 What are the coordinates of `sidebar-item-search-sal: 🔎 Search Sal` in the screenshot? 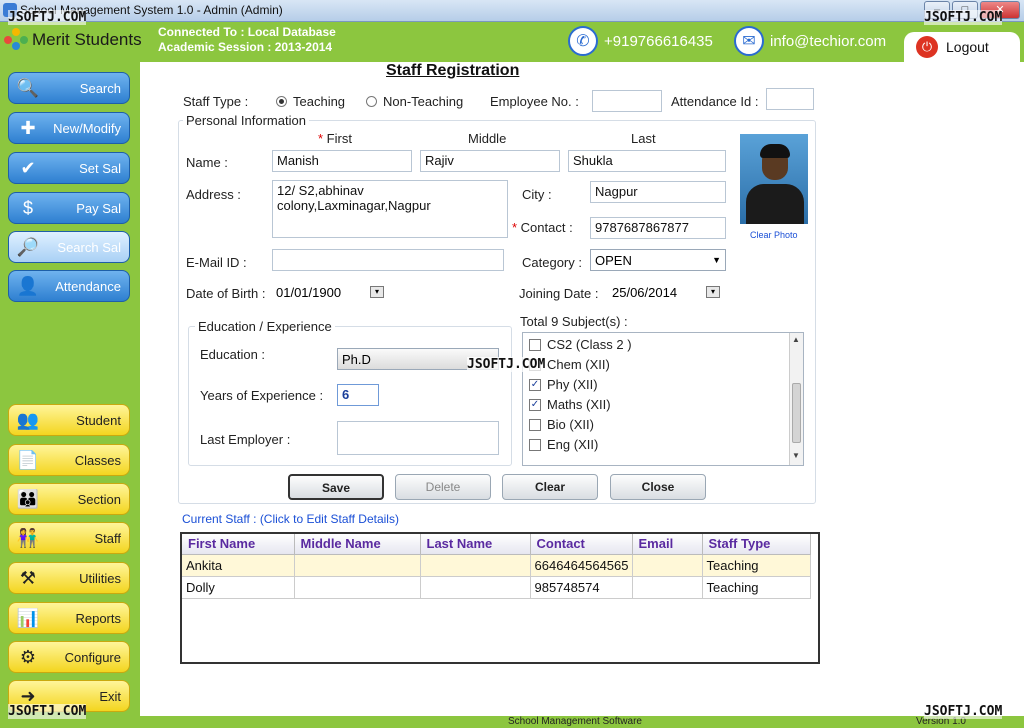 It's located at (69, 247).